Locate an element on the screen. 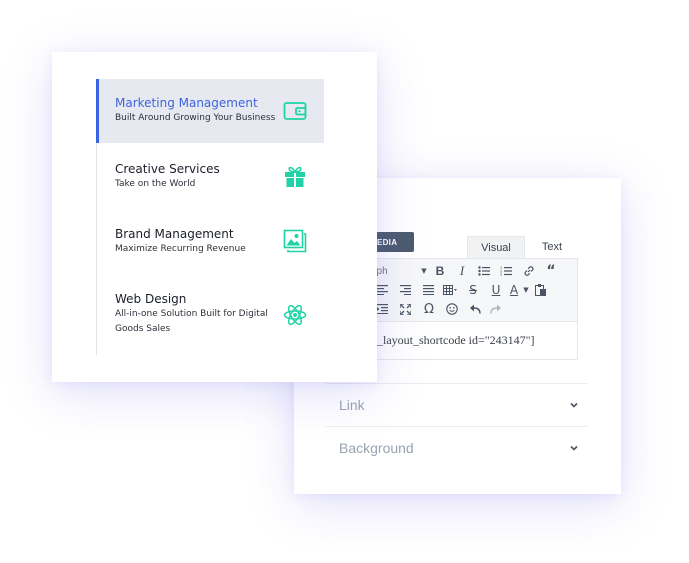 The width and height of the screenshot is (689, 563). fullscreen-icon is located at coordinates (405, 309).